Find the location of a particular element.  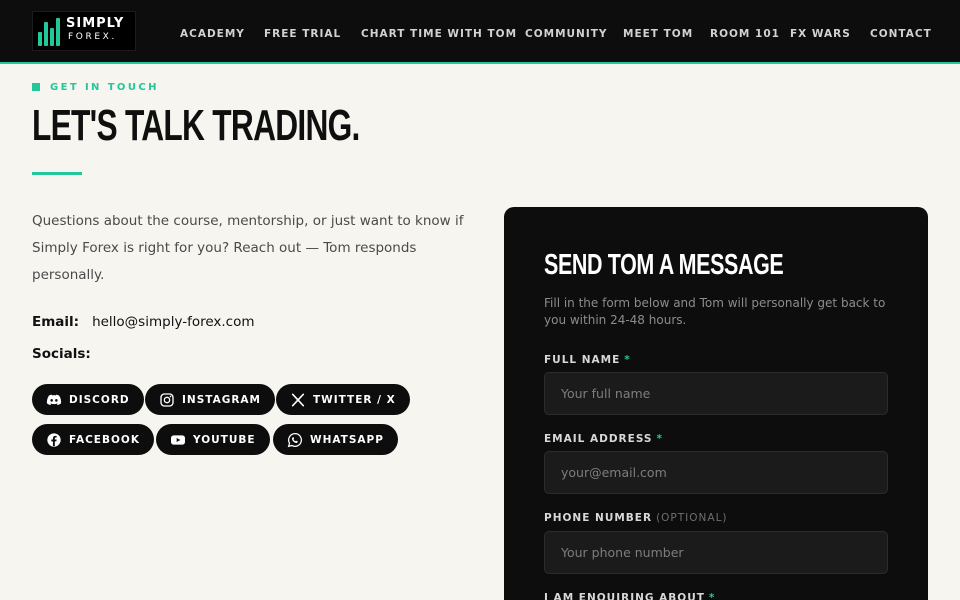

discord-icon is located at coordinates (54, 399).